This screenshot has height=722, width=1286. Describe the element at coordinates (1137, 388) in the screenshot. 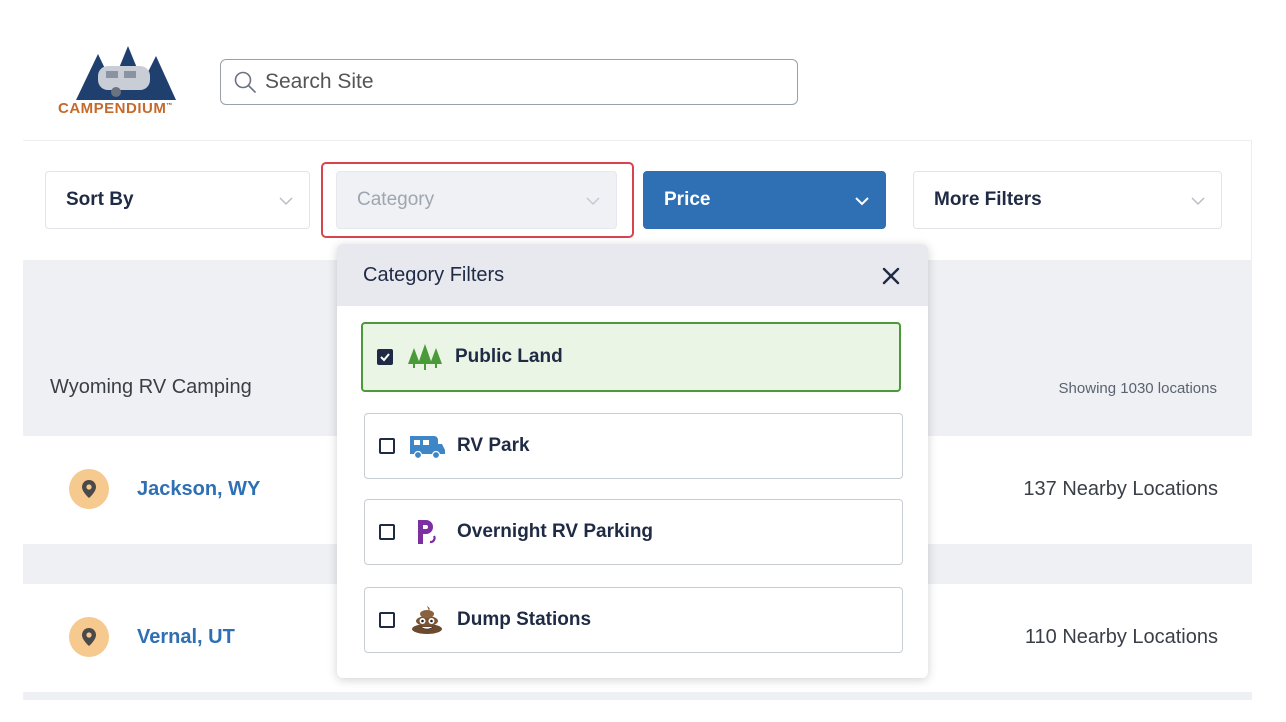

I see `results-count: Showing 1030 locations` at that location.